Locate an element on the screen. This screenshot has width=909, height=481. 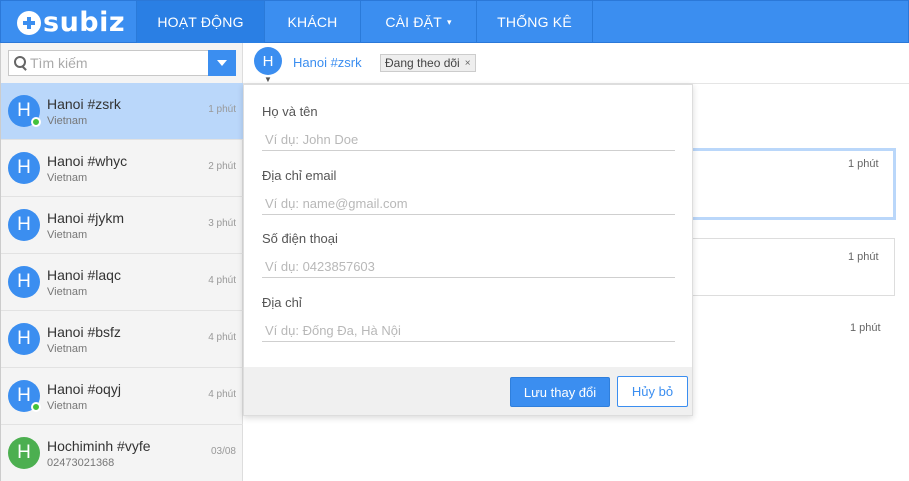
name-label: Họ và tên is located at coordinates (290, 111).